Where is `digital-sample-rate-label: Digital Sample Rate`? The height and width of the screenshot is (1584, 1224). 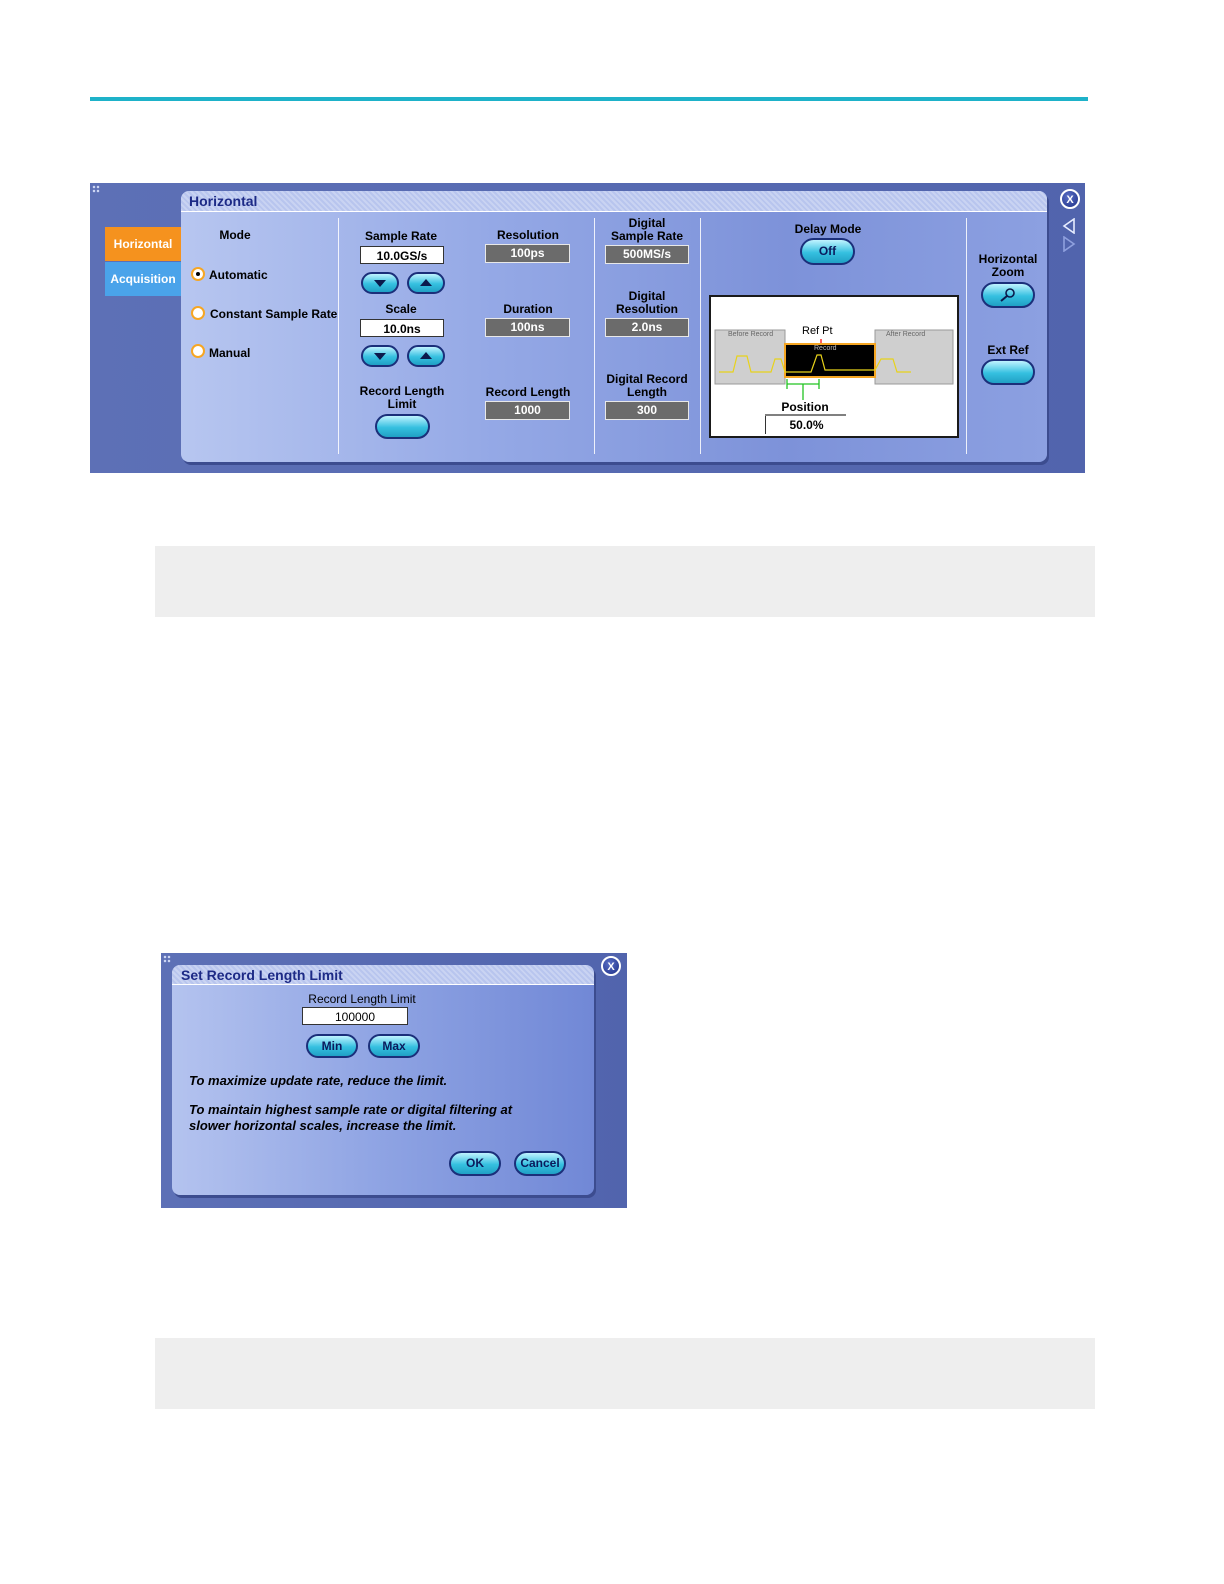
digital-sample-rate-label: Digital Sample Rate is located at coordinates (647, 229).